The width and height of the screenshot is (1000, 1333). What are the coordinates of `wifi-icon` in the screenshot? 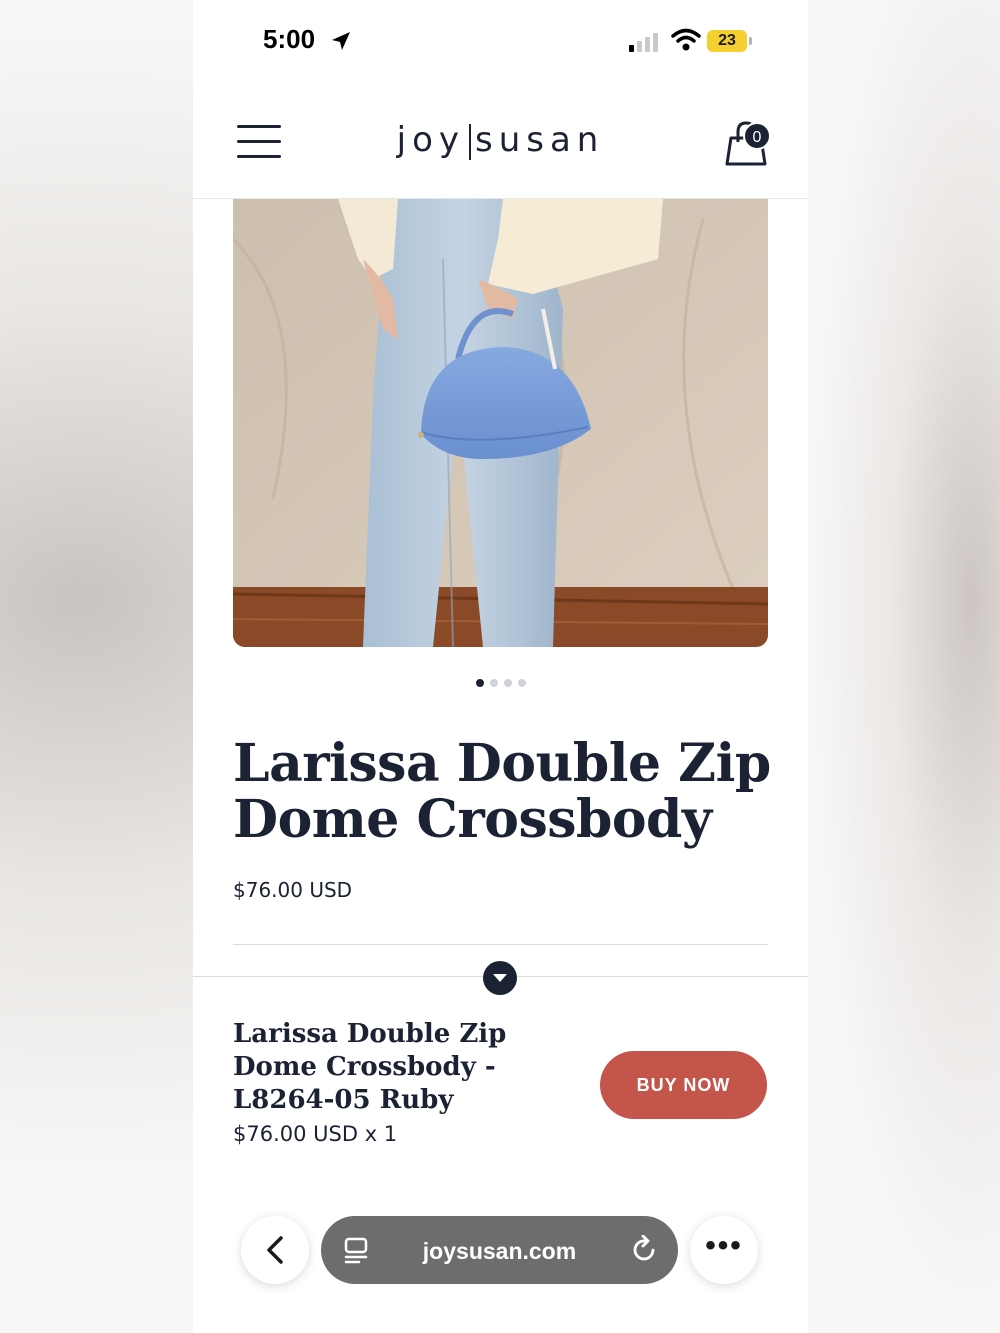 It's located at (686, 39).